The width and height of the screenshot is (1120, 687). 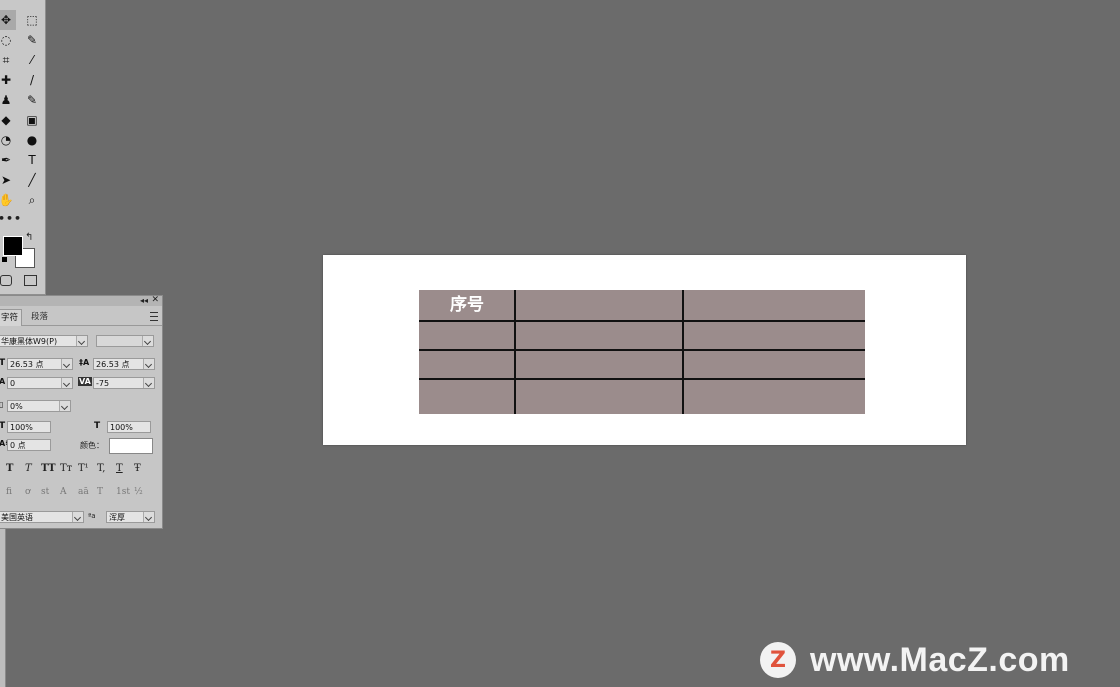 What do you see at coordinates (9, 492) in the screenshot?
I see `opentype-button: fi` at bounding box center [9, 492].